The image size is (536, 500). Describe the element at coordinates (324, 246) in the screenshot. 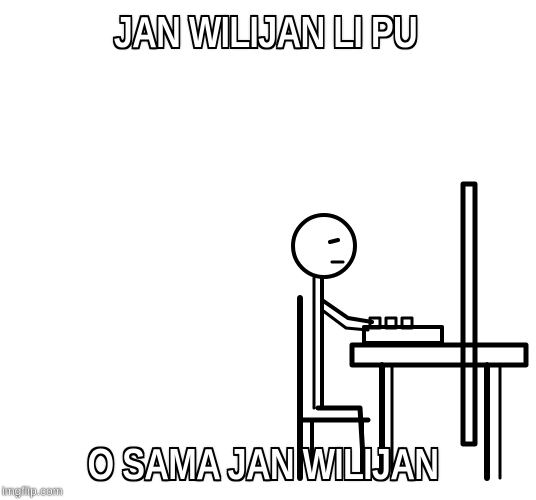

I see `head` at that location.